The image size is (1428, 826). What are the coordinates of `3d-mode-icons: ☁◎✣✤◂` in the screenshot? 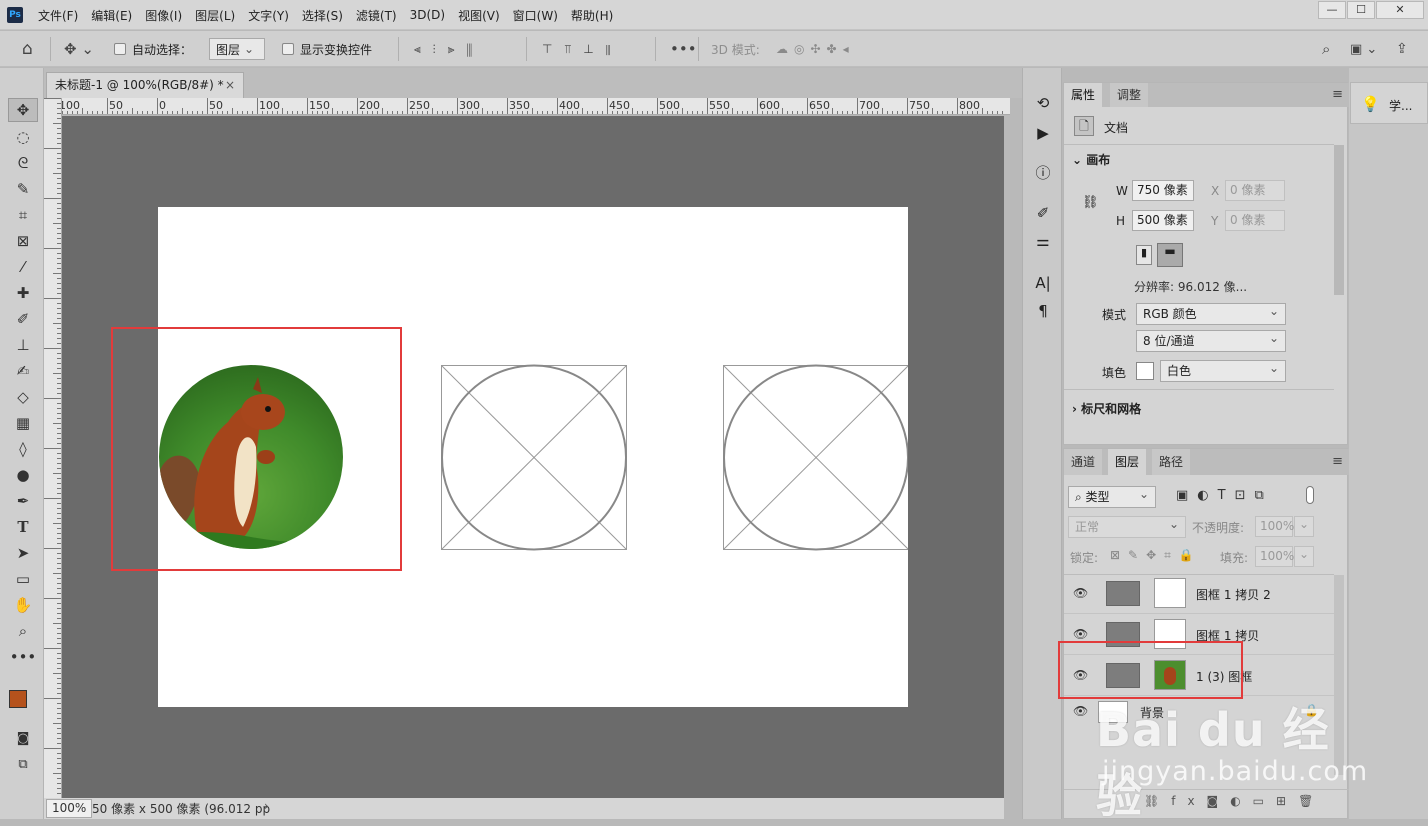 It's located at (815, 49).